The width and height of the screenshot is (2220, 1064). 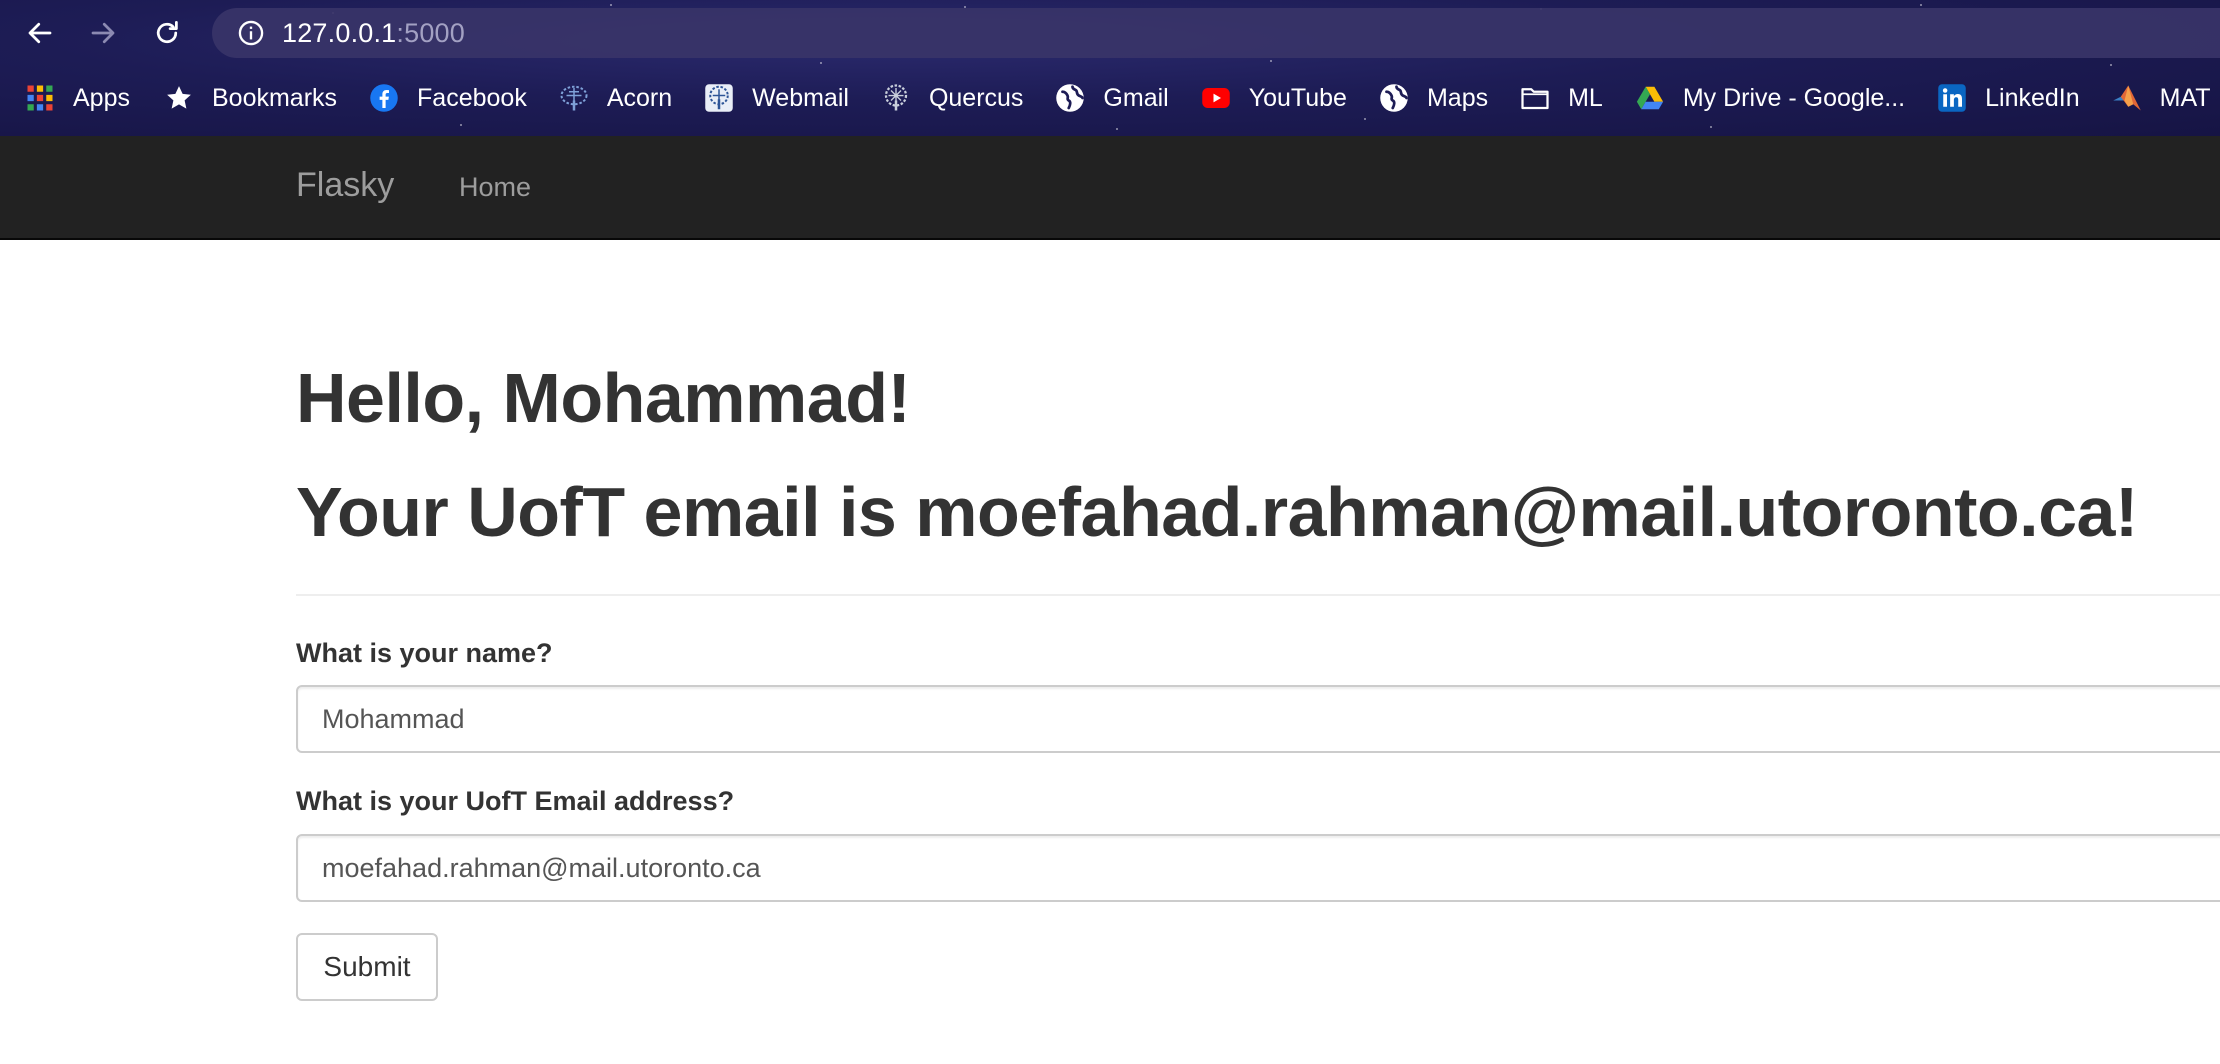 What do you see at coordinates (1457, 97) in the screenshot?
I see `bookmark-label: Maps` at bounding box center [1457, 97].